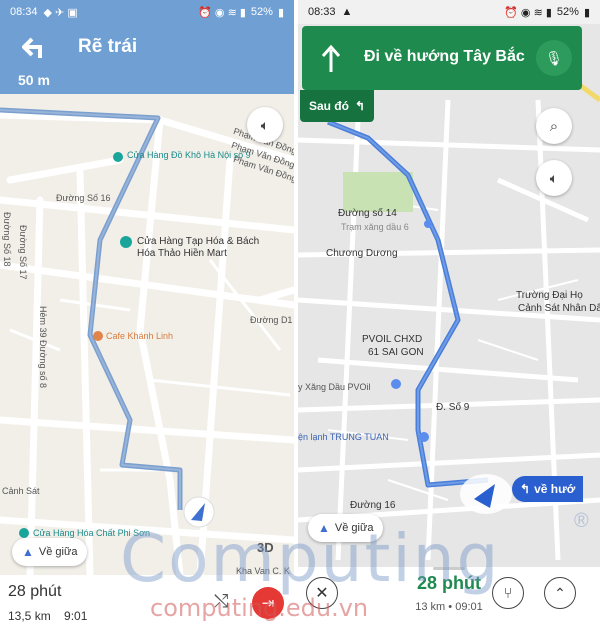  Describe the element at coordinates (182, 253) in the screenshot. I see `map-label-shop2: Hóa Thảo Hiền Mart` at that location.